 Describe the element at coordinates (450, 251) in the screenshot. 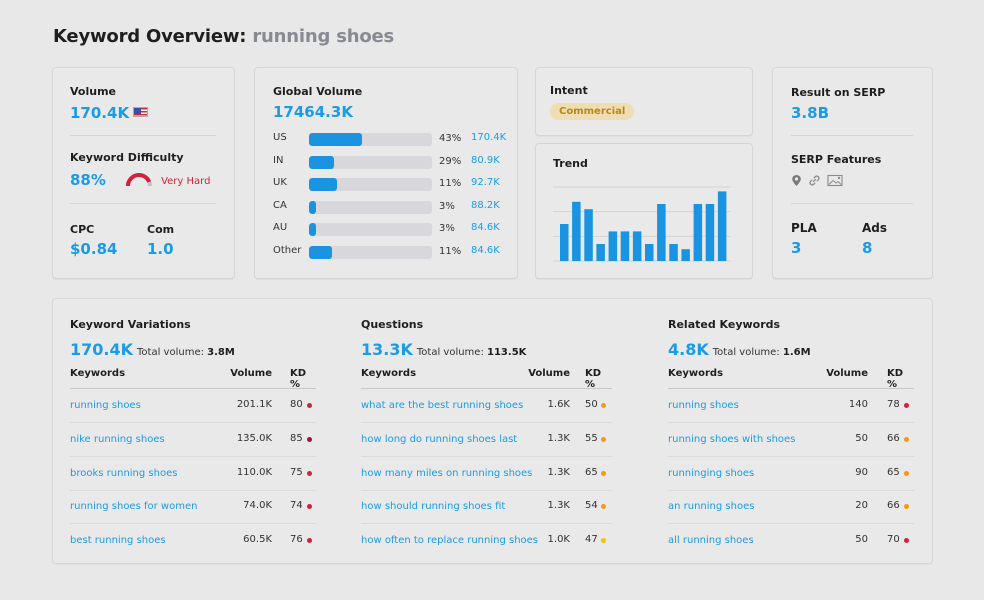

I see `country-percent: 11%` at that location.